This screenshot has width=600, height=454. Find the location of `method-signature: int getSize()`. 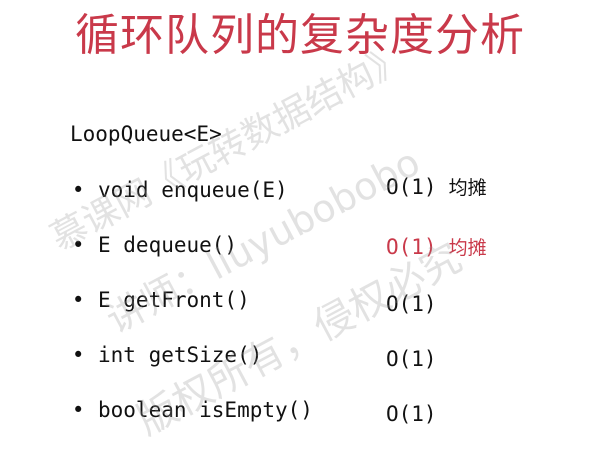

method-signature: int getSize() is located at coordinates (180, 355).